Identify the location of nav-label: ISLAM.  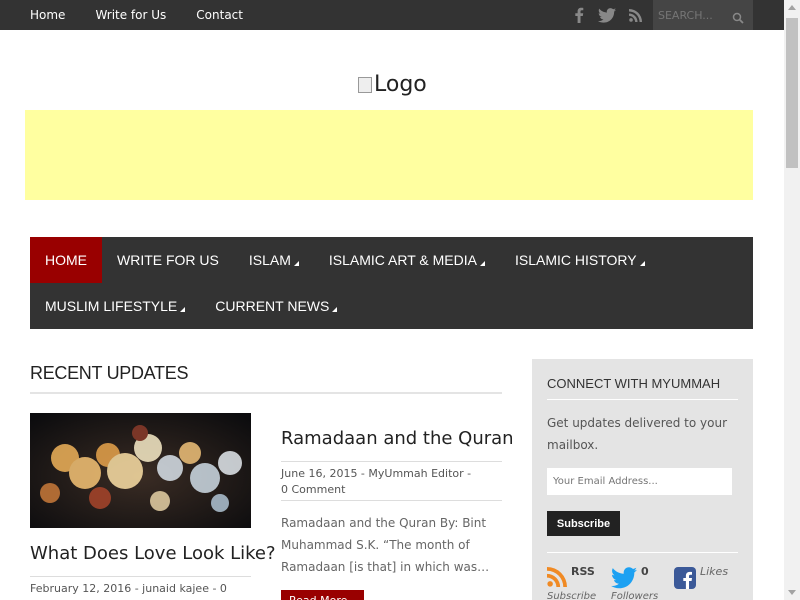
(269, 260).